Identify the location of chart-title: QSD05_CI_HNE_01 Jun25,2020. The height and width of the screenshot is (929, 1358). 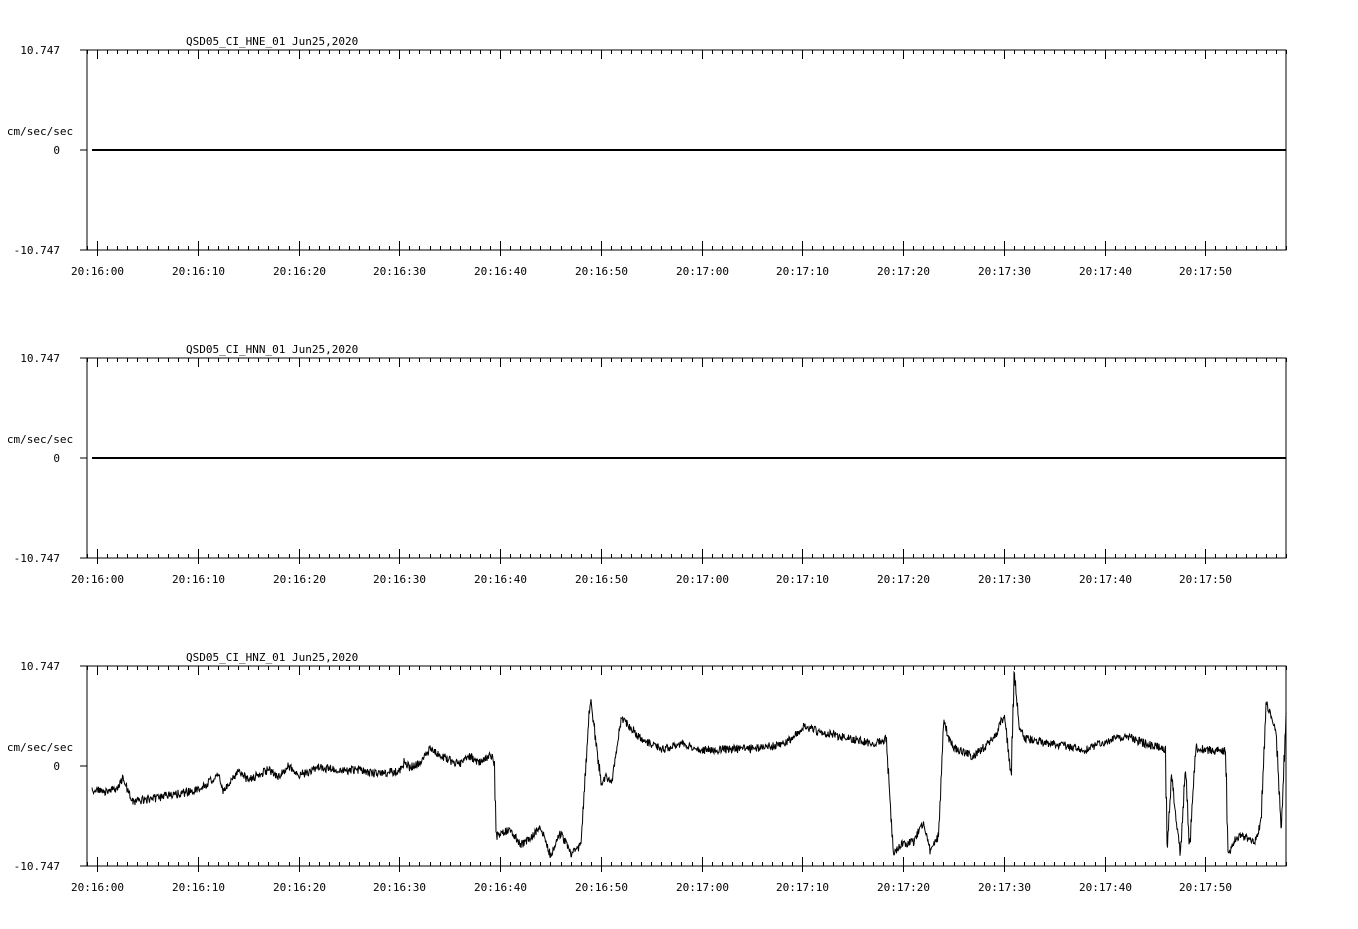
(272, 41).